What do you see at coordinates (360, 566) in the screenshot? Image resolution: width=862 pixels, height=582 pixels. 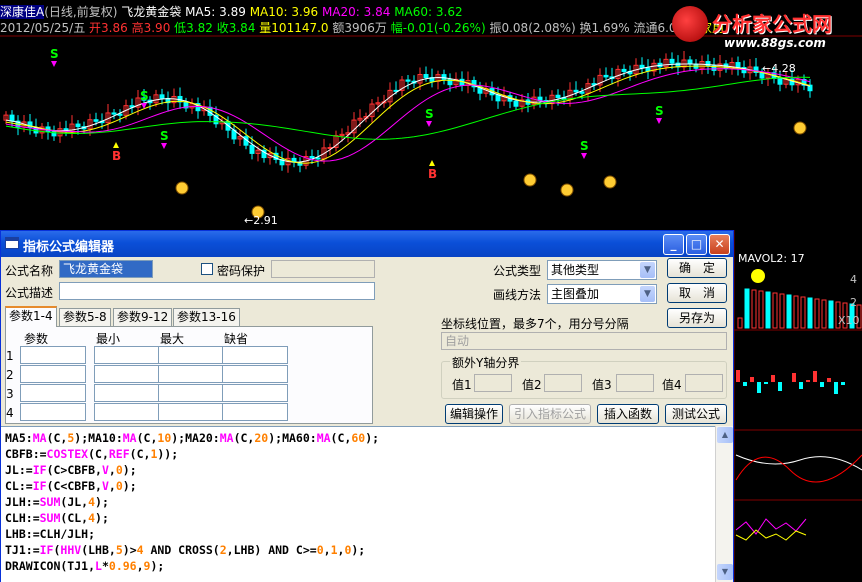 I see `code-line: DRAWICON(TJ1,L*0.96,9);` at bounding box center [360, 566].